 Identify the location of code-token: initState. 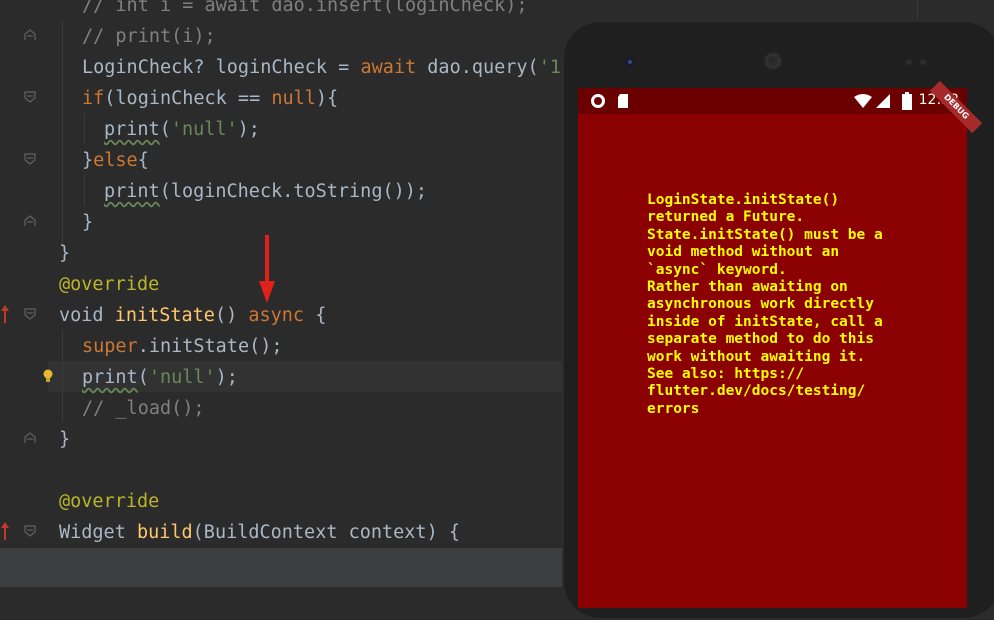
(164, 315).